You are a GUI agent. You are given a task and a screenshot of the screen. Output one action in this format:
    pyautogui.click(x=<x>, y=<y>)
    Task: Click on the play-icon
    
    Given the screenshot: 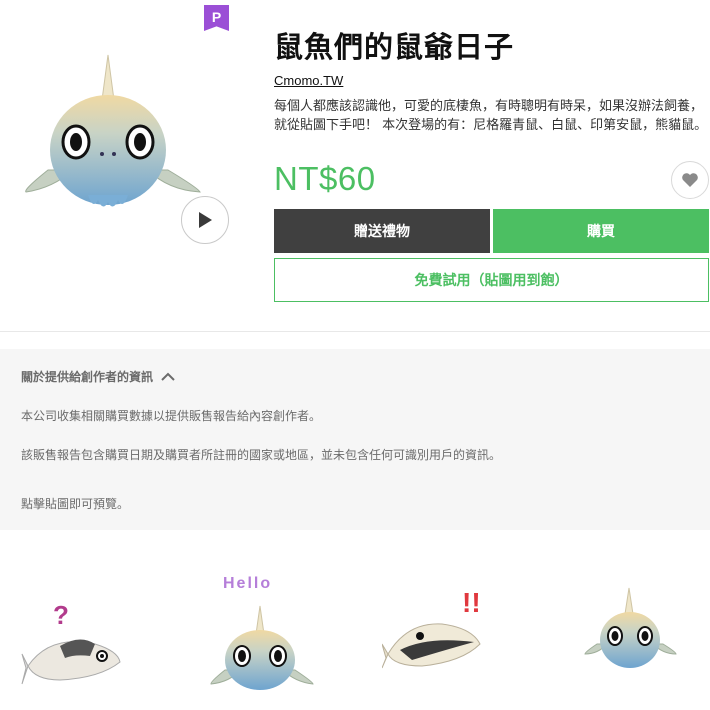 What is the action you would take?
    pyautogui.click(x=205, y=220)
    